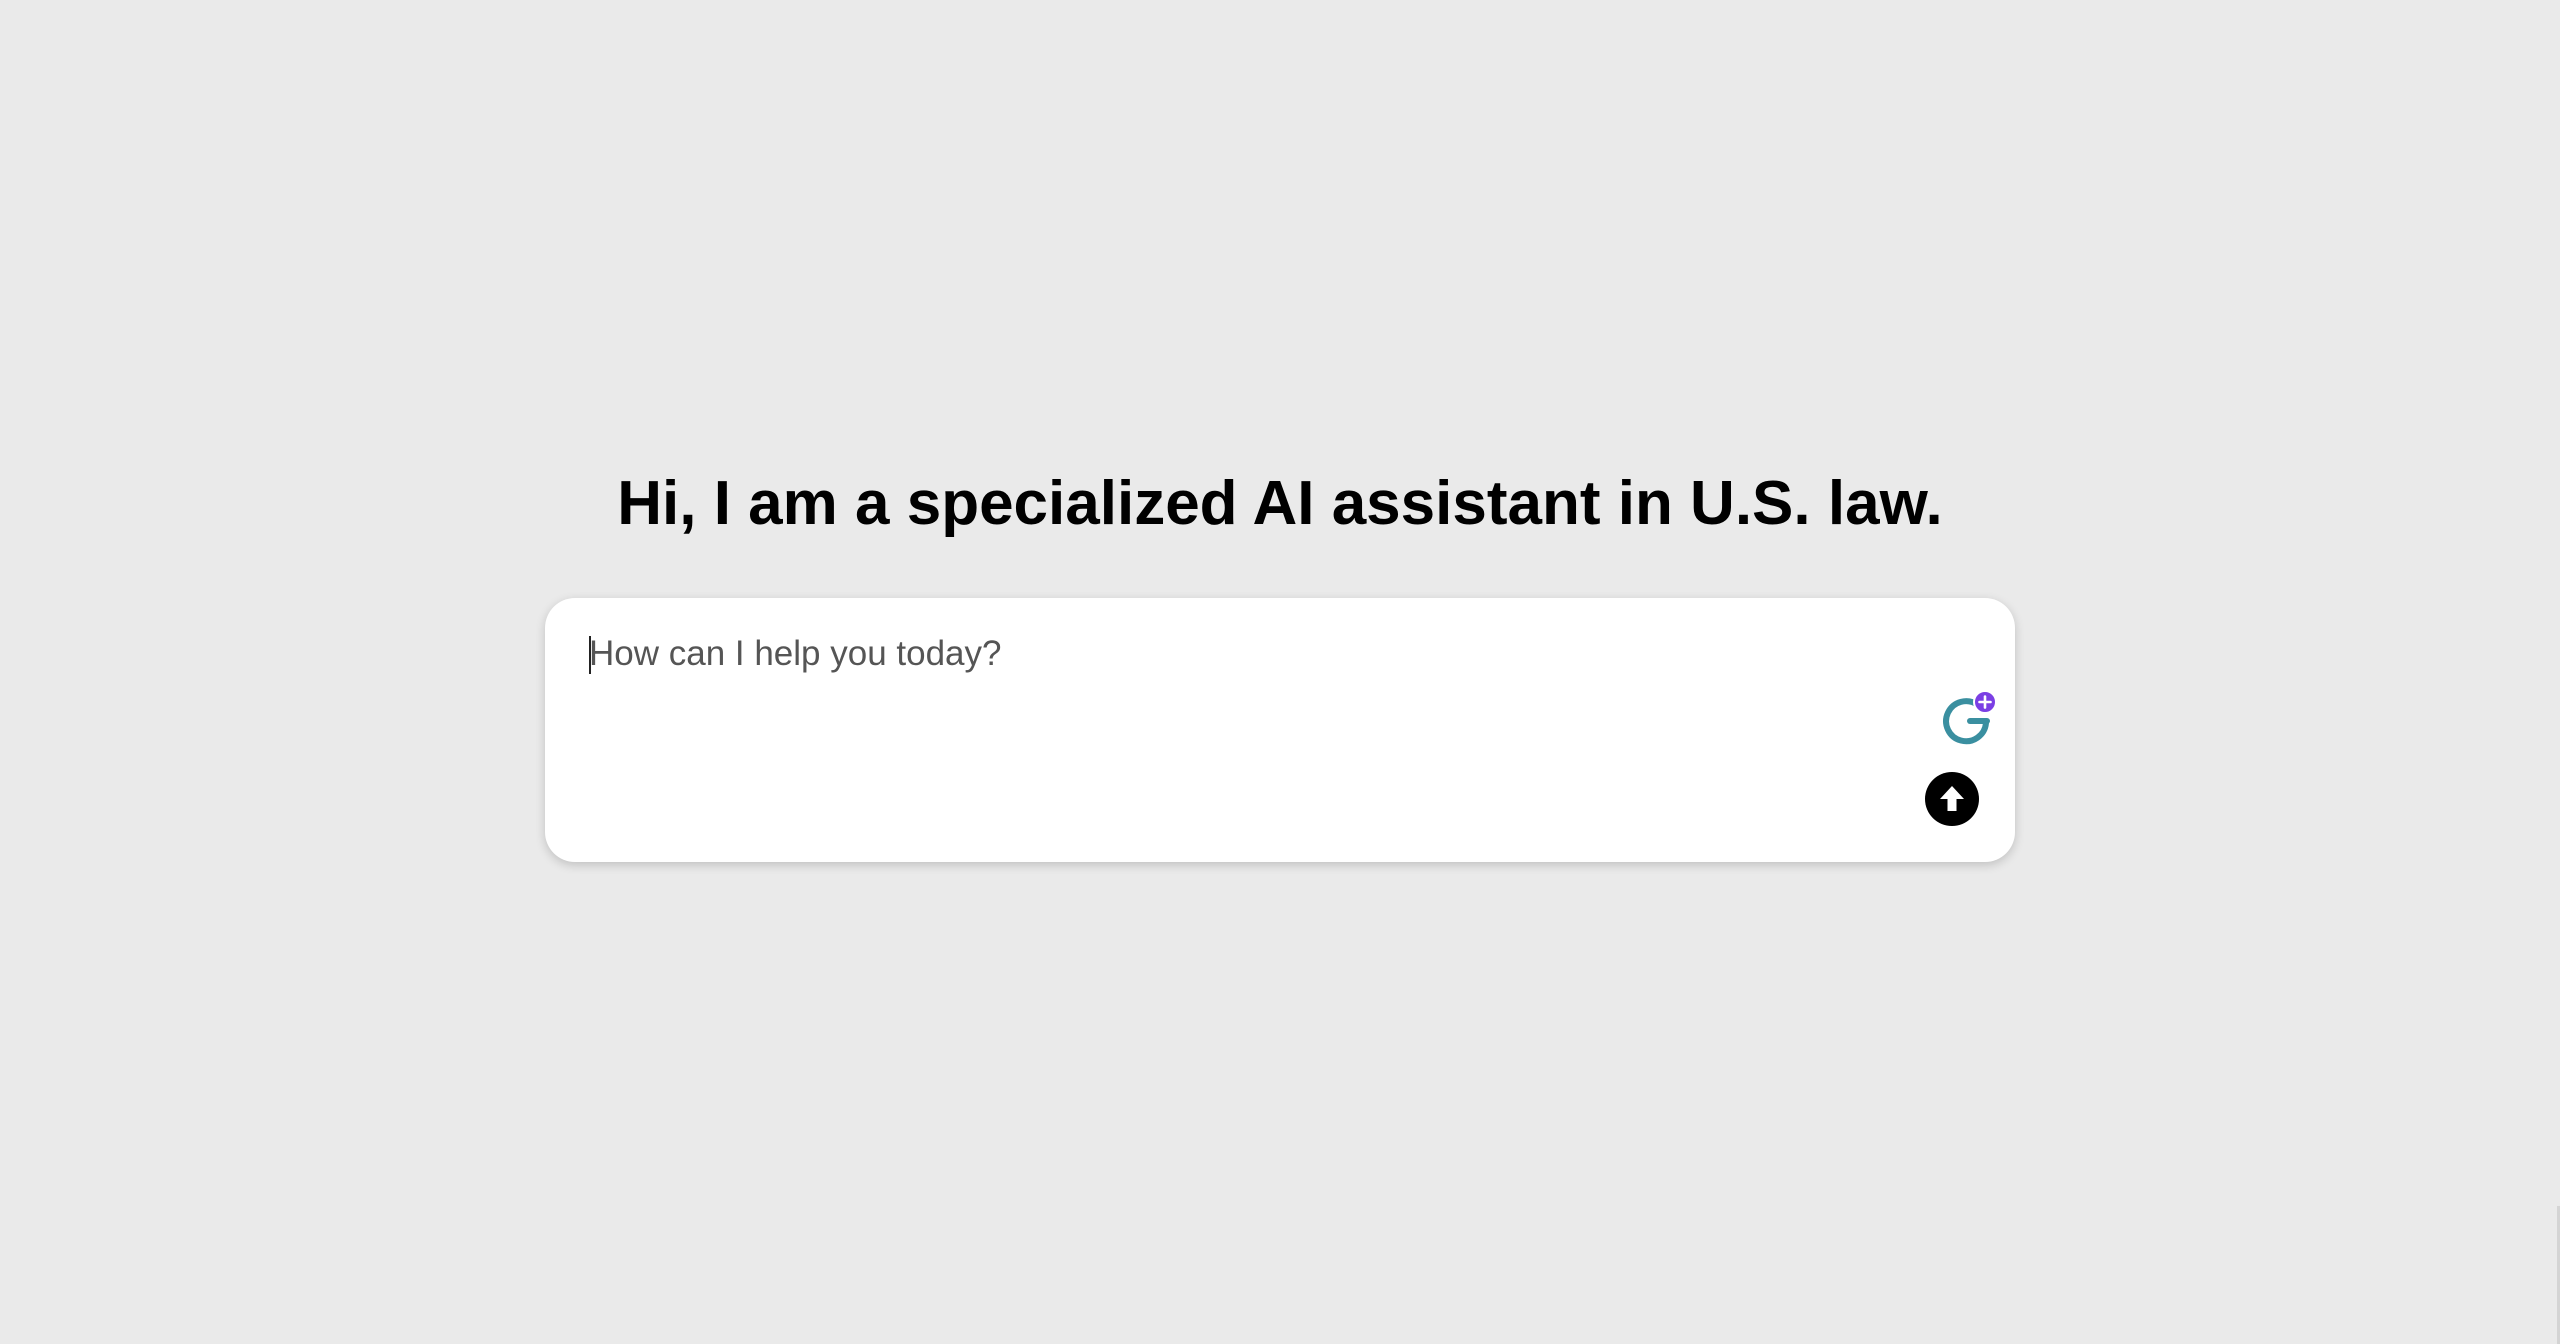 The image size is (2560, 1344). I want to click on arrow-up-icon, so click(1952, 798).